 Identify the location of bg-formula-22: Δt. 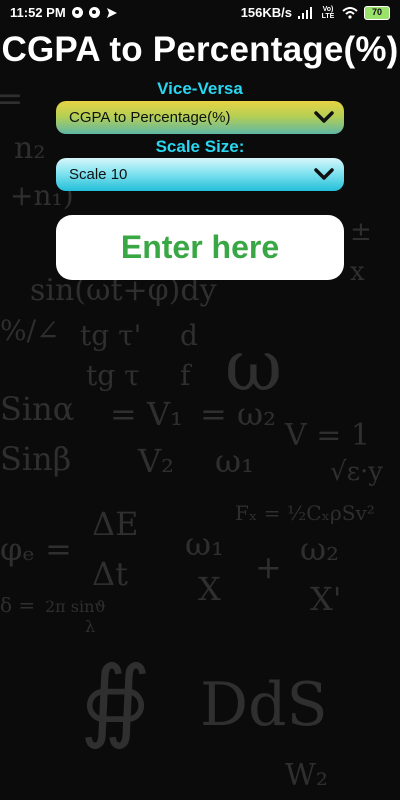
(110, 574).